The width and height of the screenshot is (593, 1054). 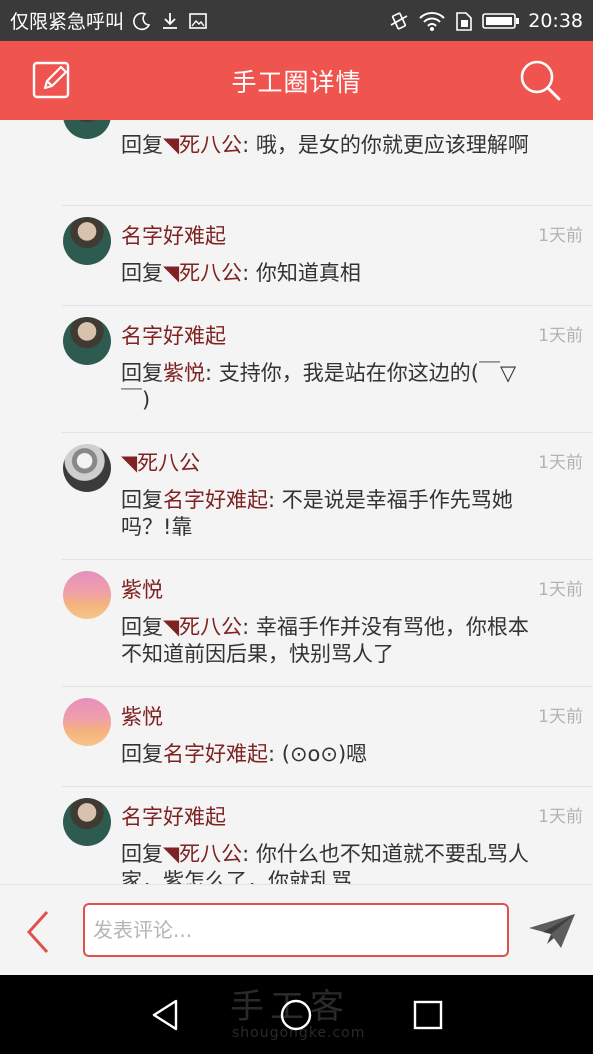 I want to click on system-nav-bar: 手工客 shougongke.com, so click(x=296, y=1014).